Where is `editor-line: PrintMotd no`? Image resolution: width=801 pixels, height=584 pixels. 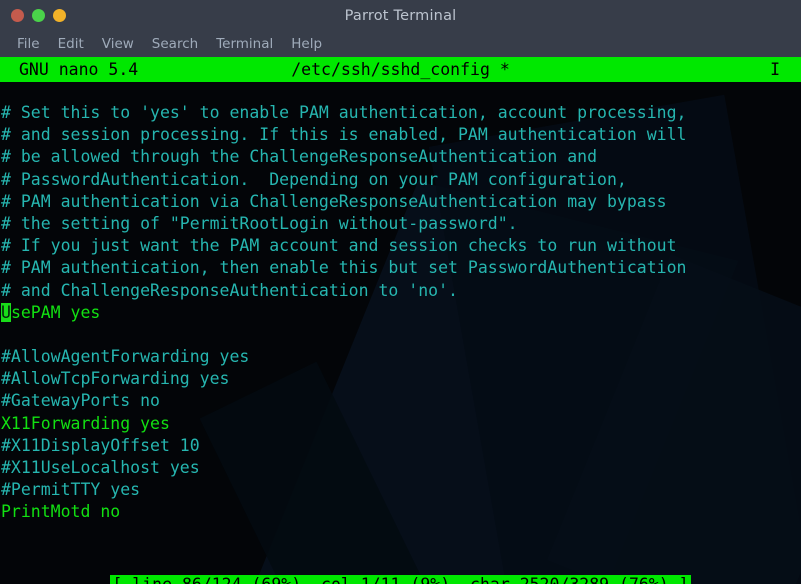 editor-line: PrintMotd no is located at coordinates (400, 512).